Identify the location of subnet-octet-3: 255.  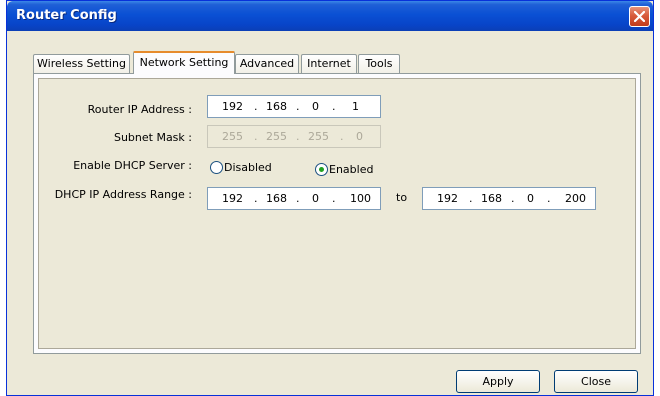
(318, 136).